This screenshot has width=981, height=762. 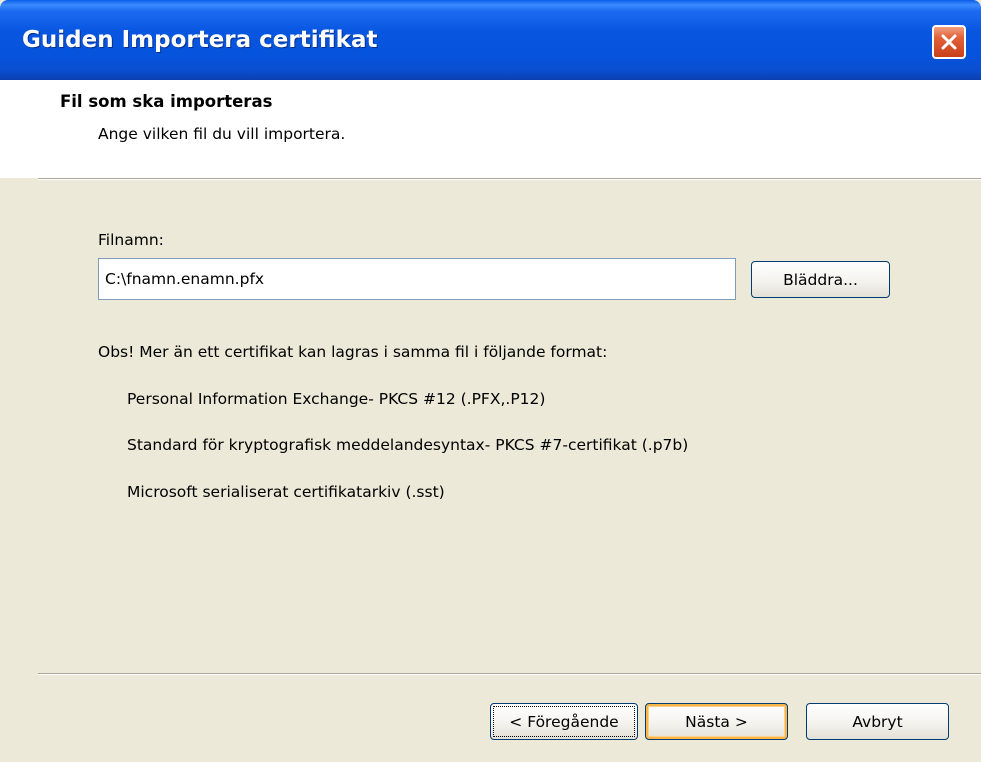 What do you see at coordinates (166, 101) in the screenshot?
I see `page-title: Fil som ska importeras` at bounding box center [166, 101].